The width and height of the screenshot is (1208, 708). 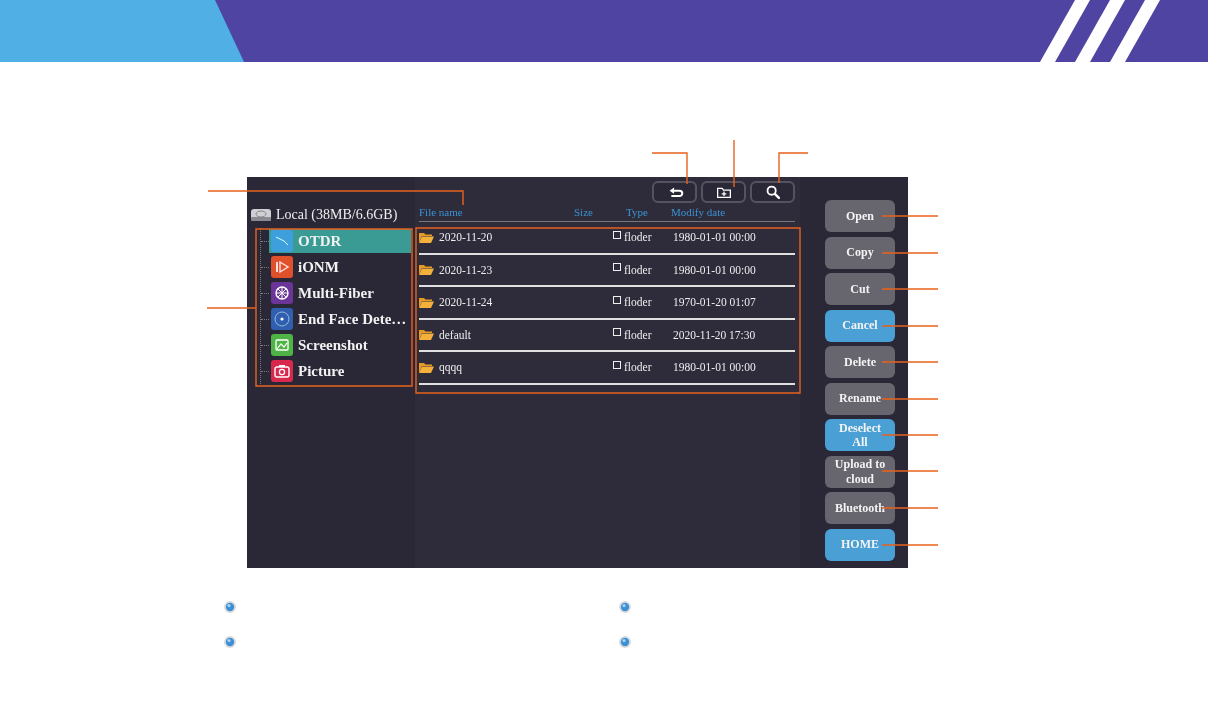 What do you see at coordinates (340, 345) in the screenshot?
I see `folder-tree-item: Screenshot` at bounding box center [340, 345].